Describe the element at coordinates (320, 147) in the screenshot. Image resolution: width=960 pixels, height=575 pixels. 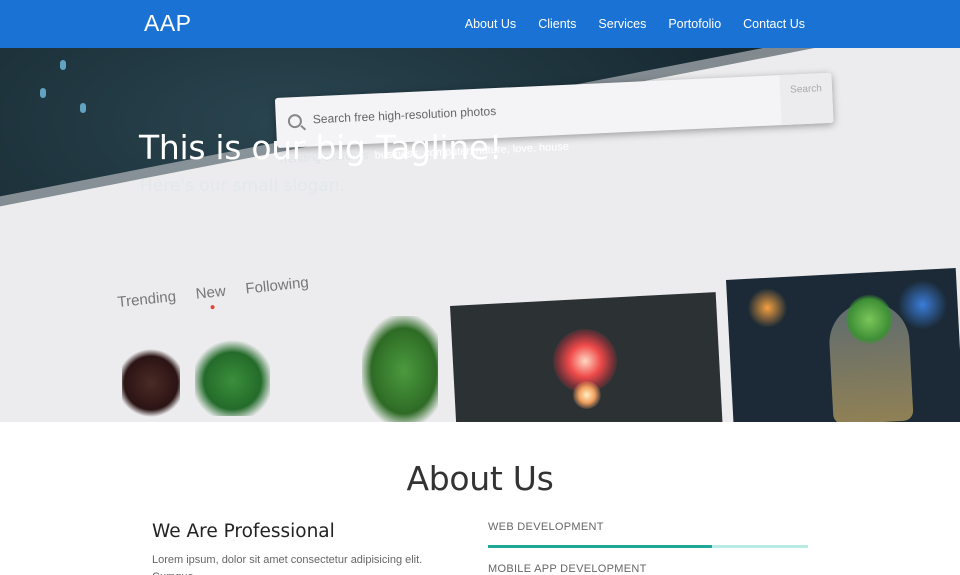
I see `hero-tagline: This is our big Tagline!` at that location.